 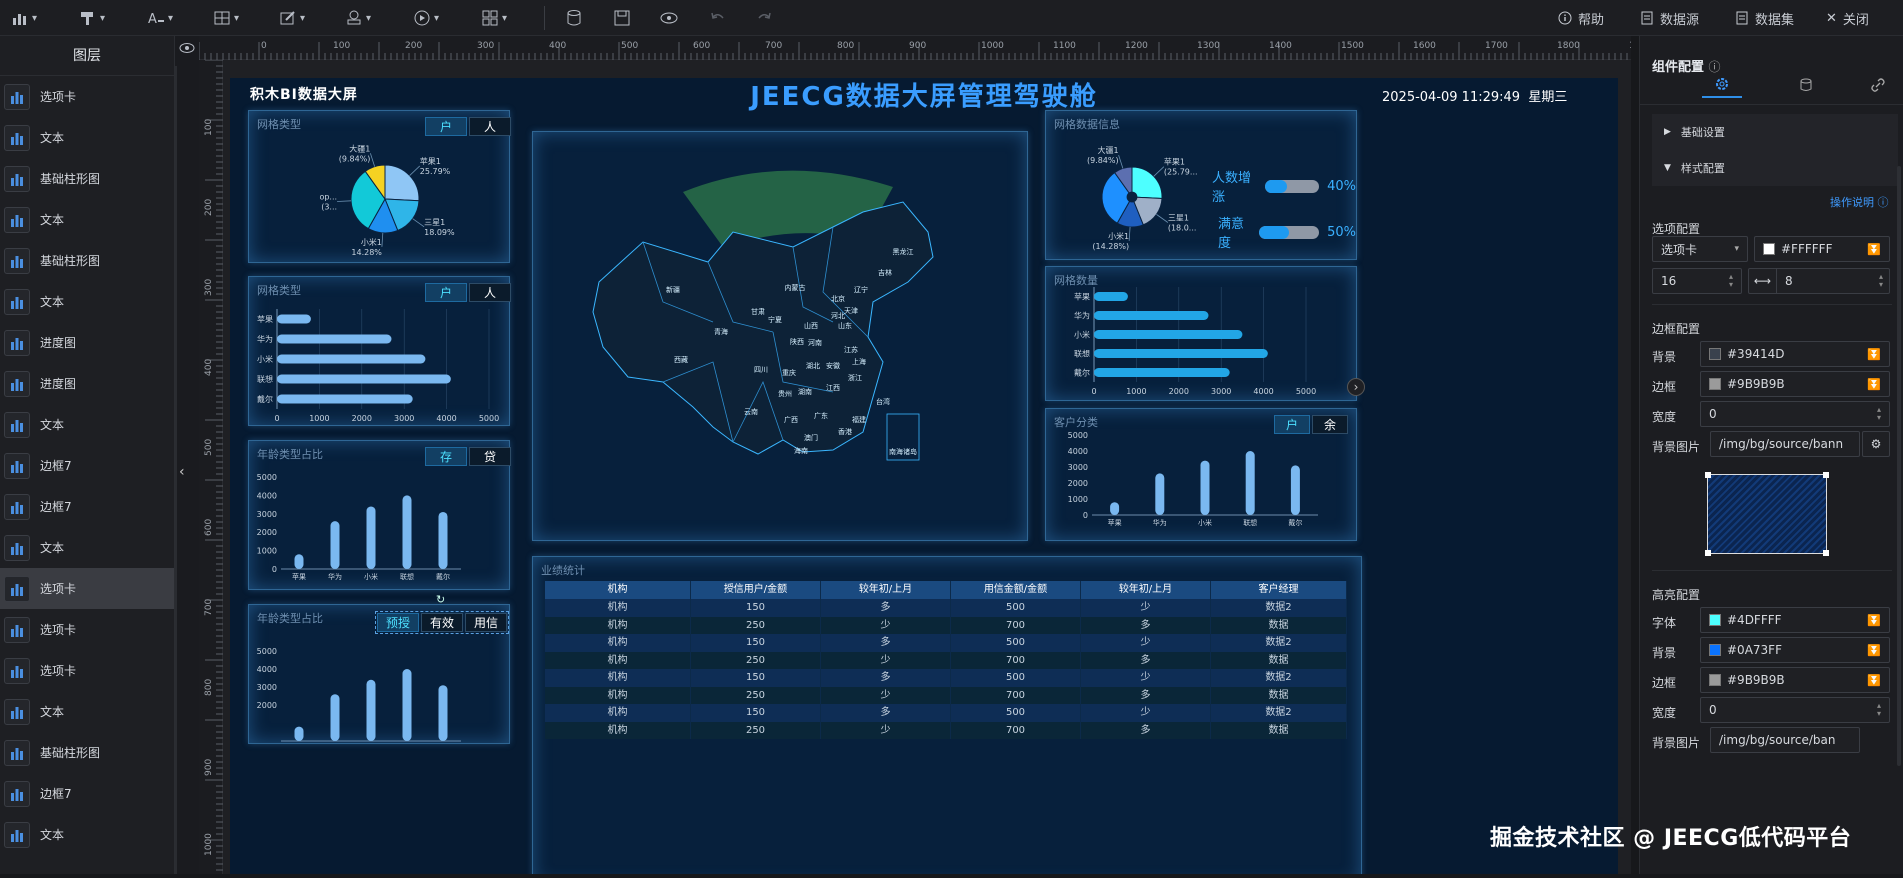 What do you see at coordinates (426, 18) in the screenshot?
I see `media-tool-icon: ▾` at bounding box center [426, 18].